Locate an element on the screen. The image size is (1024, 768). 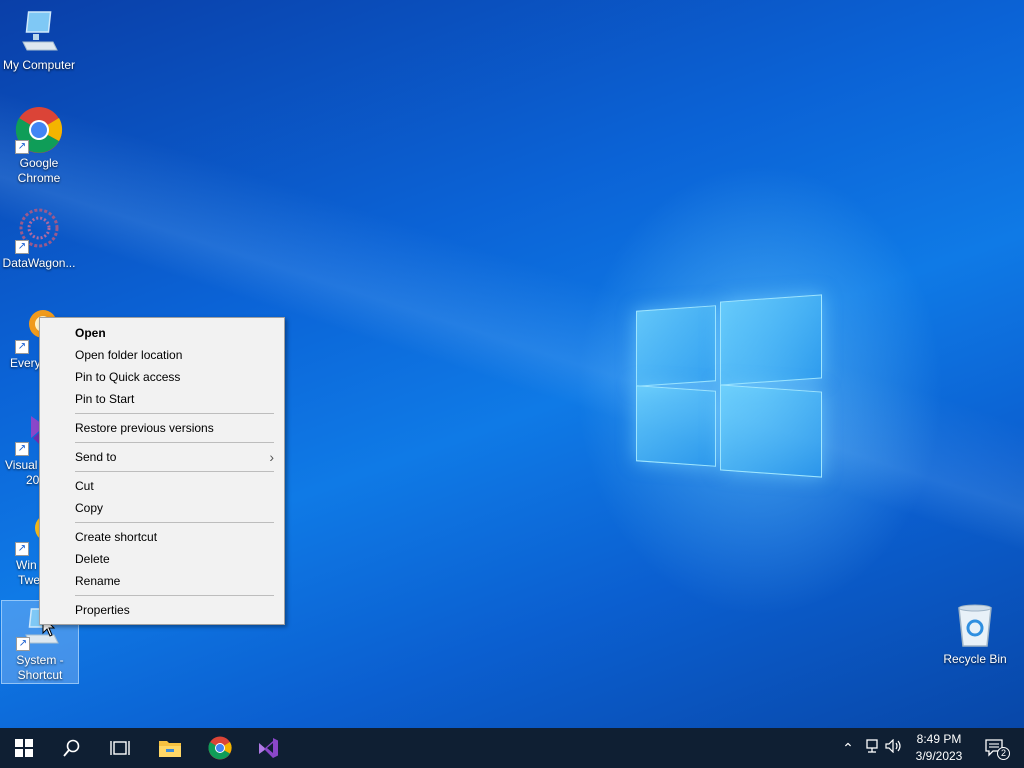
desktop-icon-label: Google Chrome is located at coordinates (39, 170).